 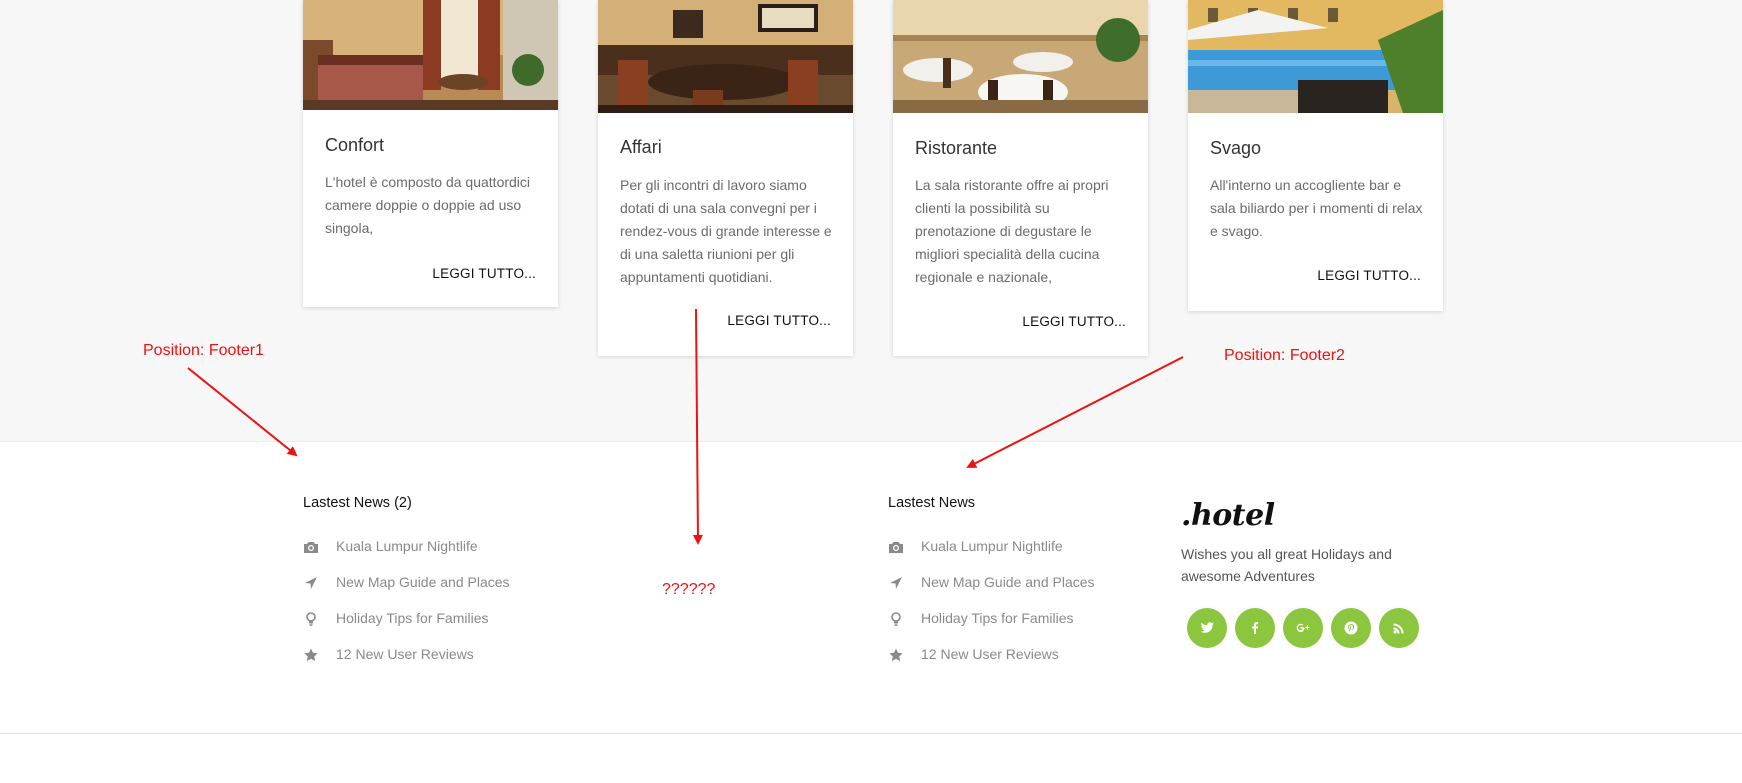 I want to click on rss-icon, so click(x=1399, y=628).